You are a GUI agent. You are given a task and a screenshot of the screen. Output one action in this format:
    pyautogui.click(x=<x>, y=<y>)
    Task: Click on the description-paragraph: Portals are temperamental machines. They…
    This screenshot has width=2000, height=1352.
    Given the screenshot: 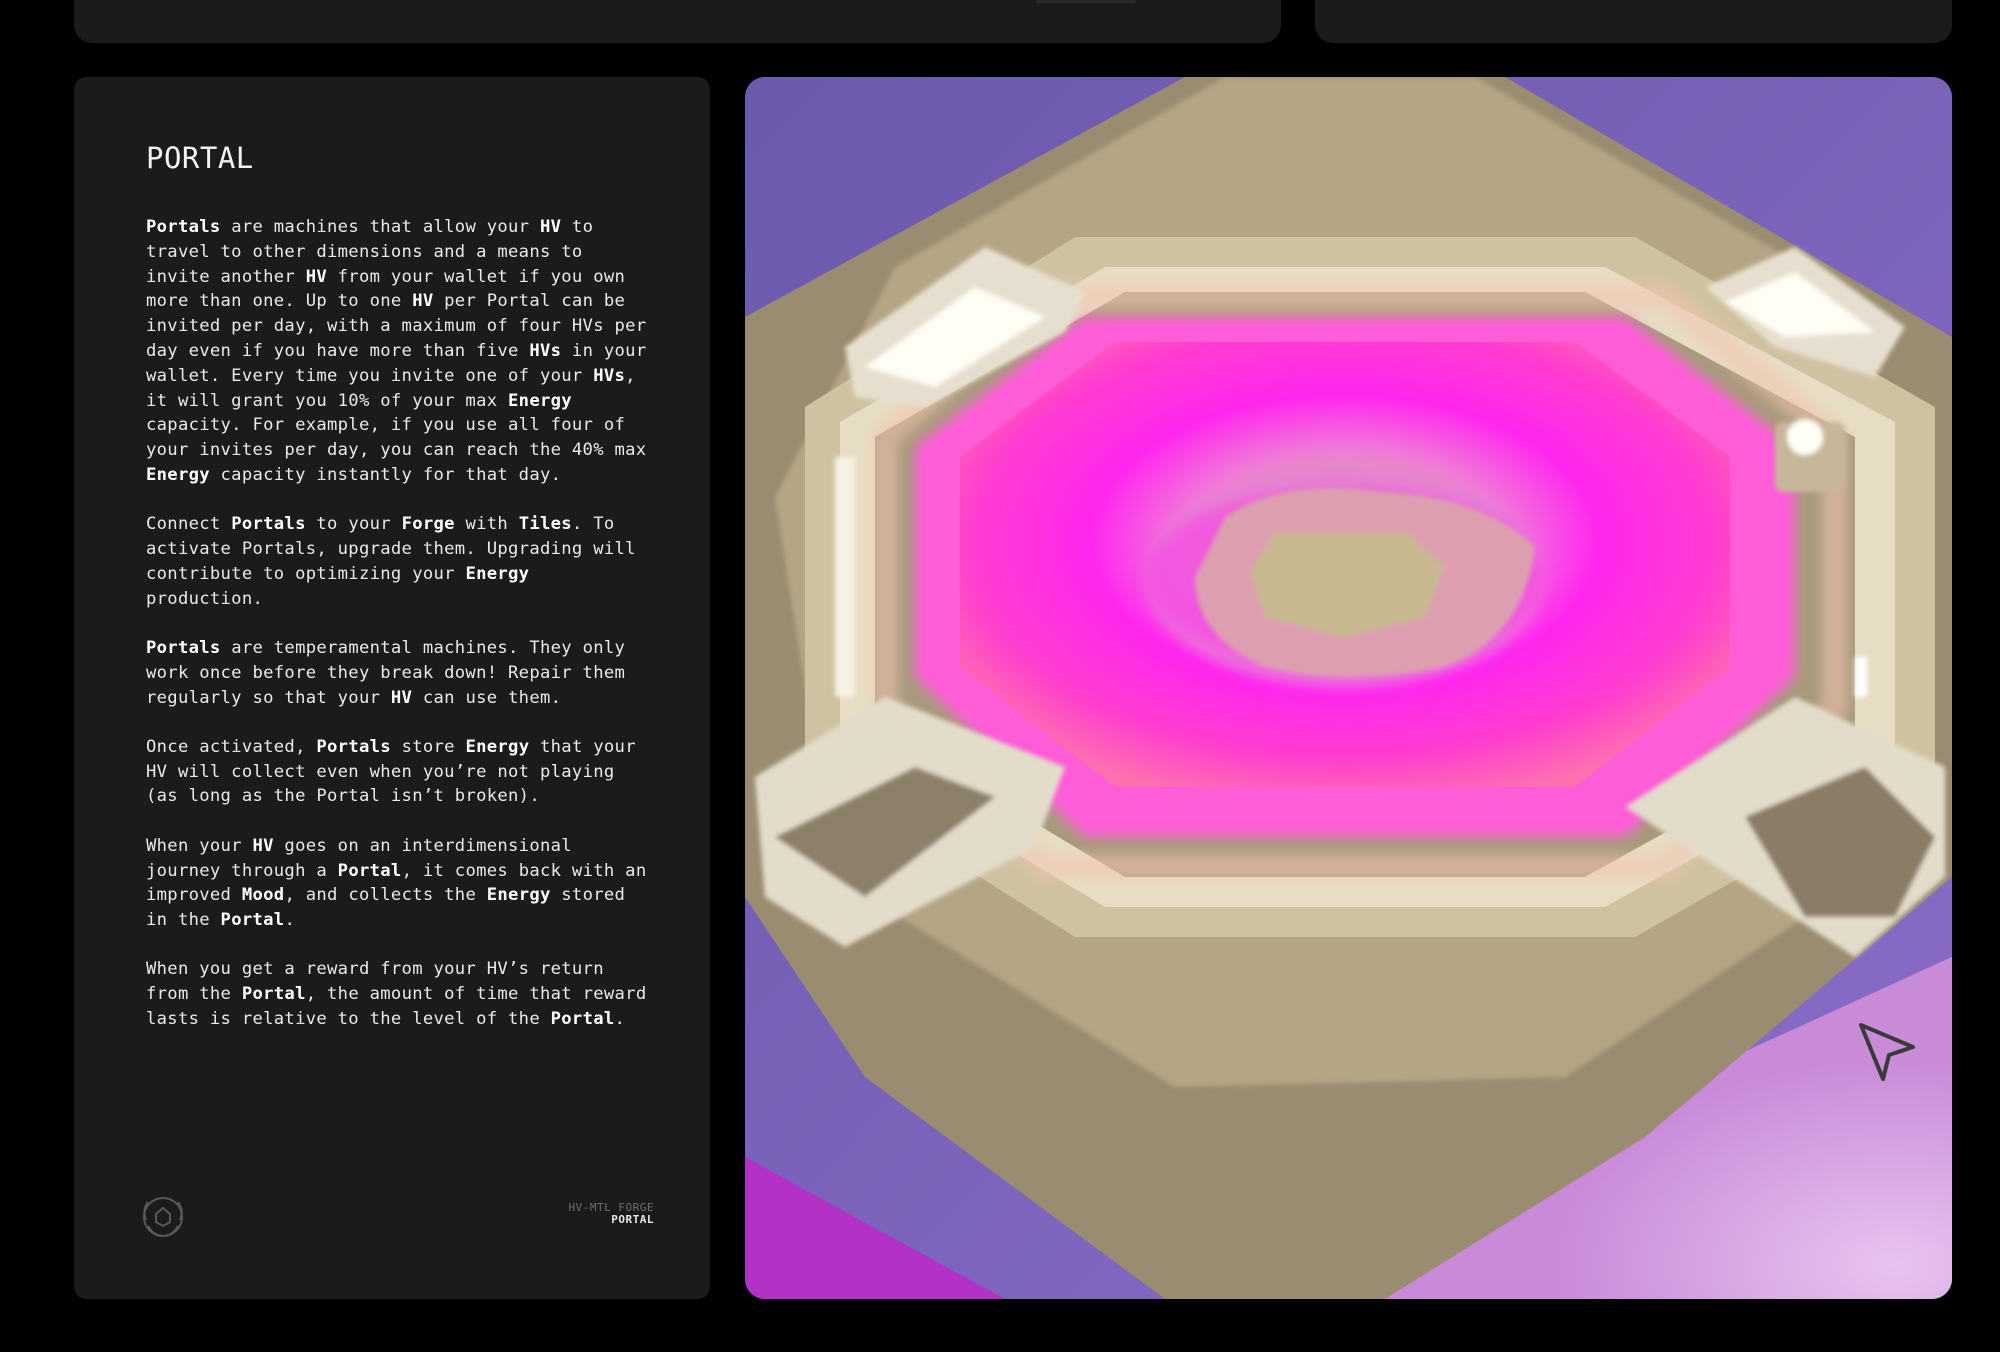 What is the action you would take?
    pyautogui.click(x=401, y=673)
    